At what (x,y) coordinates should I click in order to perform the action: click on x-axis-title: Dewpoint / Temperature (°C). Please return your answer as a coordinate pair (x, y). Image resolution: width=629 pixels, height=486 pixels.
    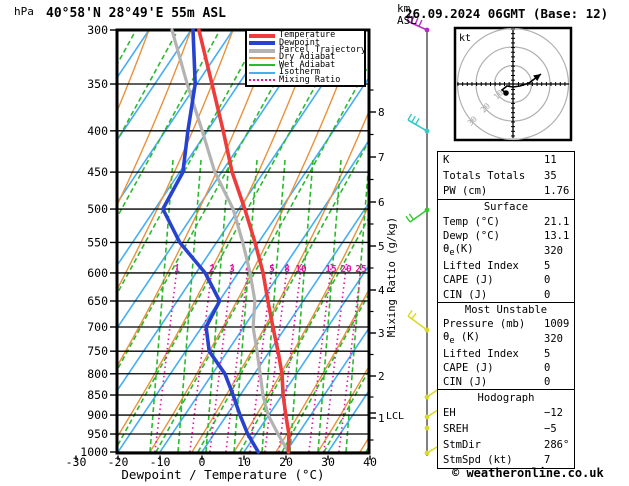
    Looking at the image, I should click on (222, 474).